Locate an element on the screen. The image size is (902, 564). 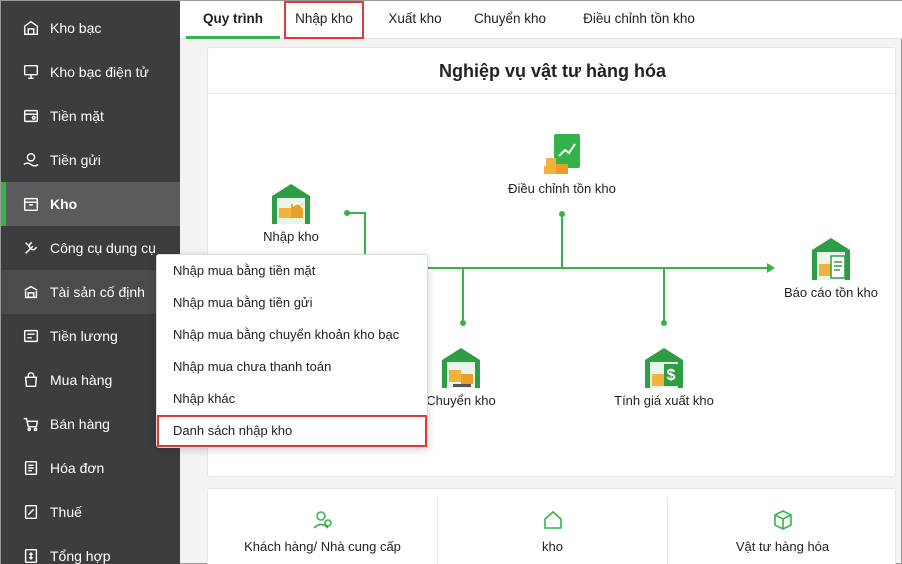
warehouse-icon is located at coordinates (31, 204).